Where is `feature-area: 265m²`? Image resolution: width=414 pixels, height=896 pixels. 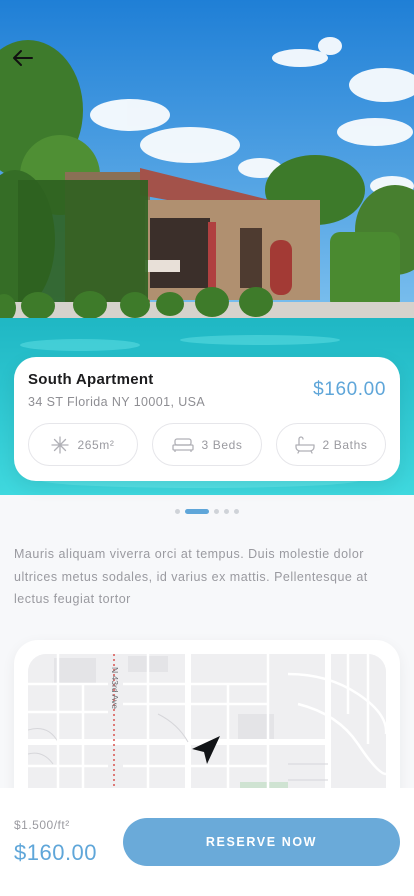 feature-area: 265m² is located at coordinates (83, 444).